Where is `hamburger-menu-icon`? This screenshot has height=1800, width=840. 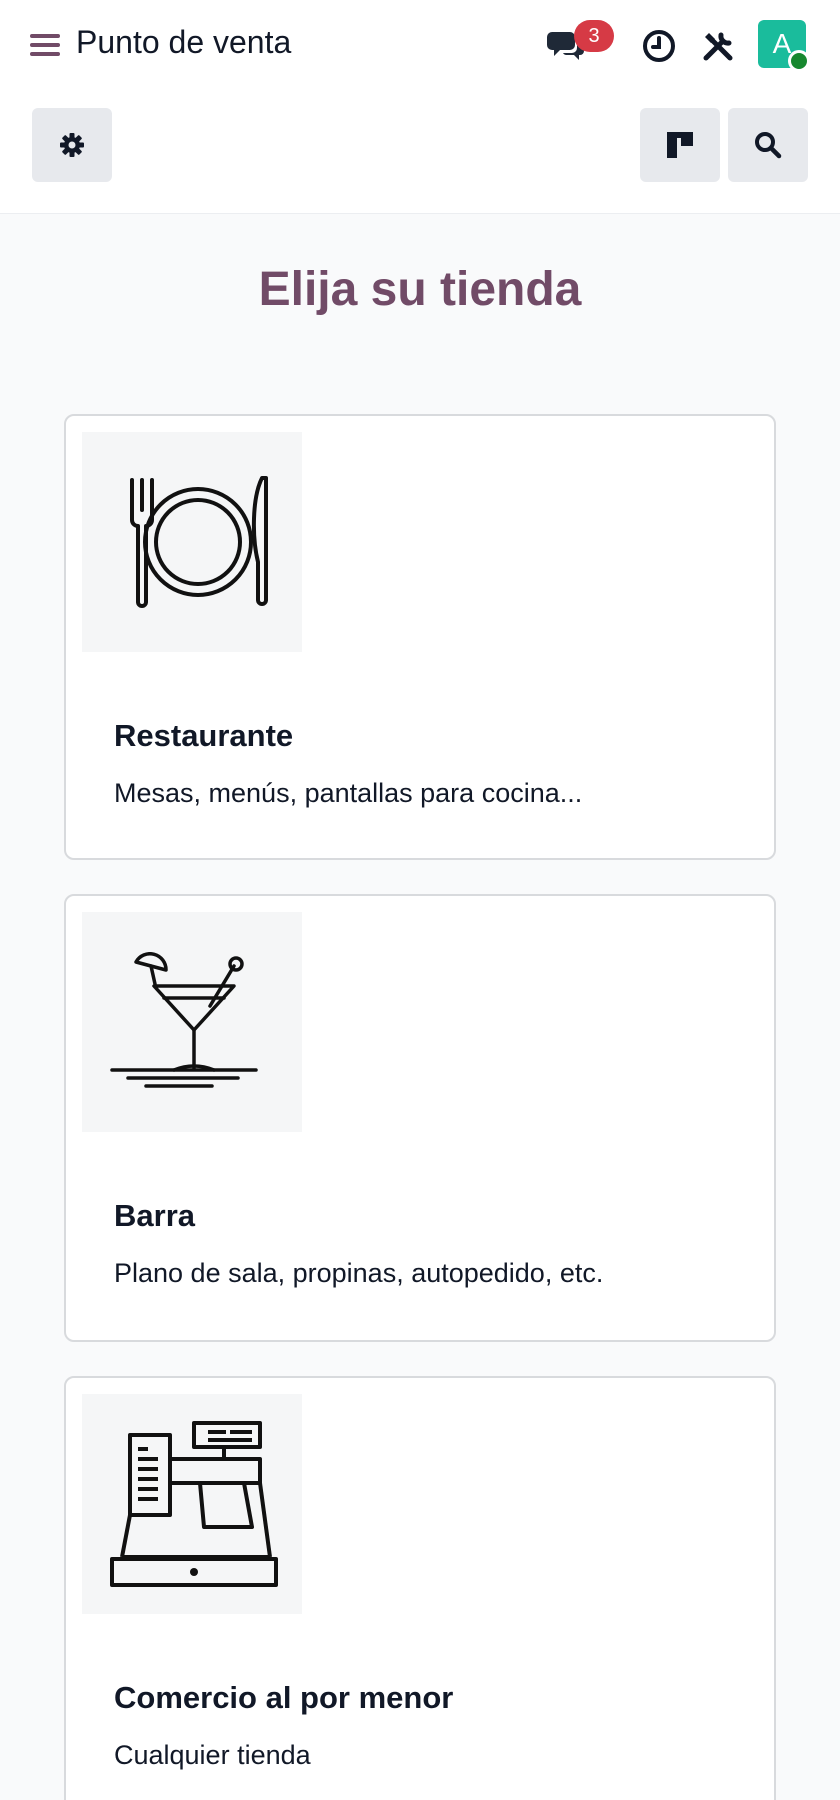
hamburger-menu-icon is located at coordinates (45, 46).